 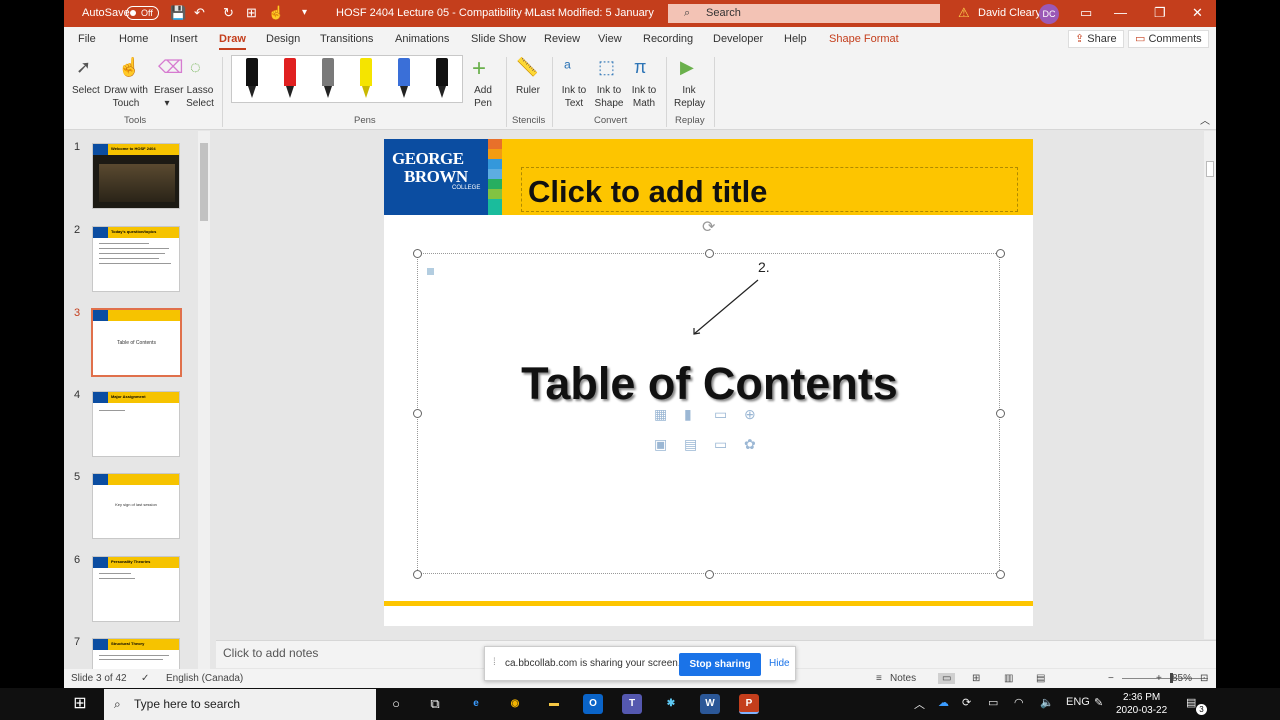 What do you see at coordinates (136, 653) in the screenshot?
I see `slide-thumbnail-7: Structural Theory` at bounding box center [136, 653].